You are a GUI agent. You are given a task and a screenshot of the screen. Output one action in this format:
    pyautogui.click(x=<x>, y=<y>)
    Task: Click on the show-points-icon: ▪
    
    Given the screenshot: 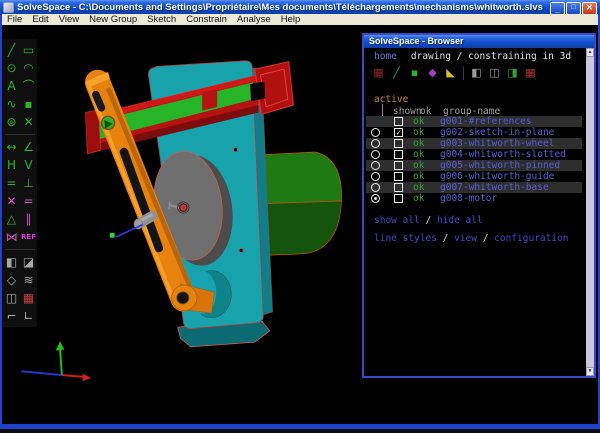 What is the action you would take?
    pyautogui.click(x=414, y=73)
    